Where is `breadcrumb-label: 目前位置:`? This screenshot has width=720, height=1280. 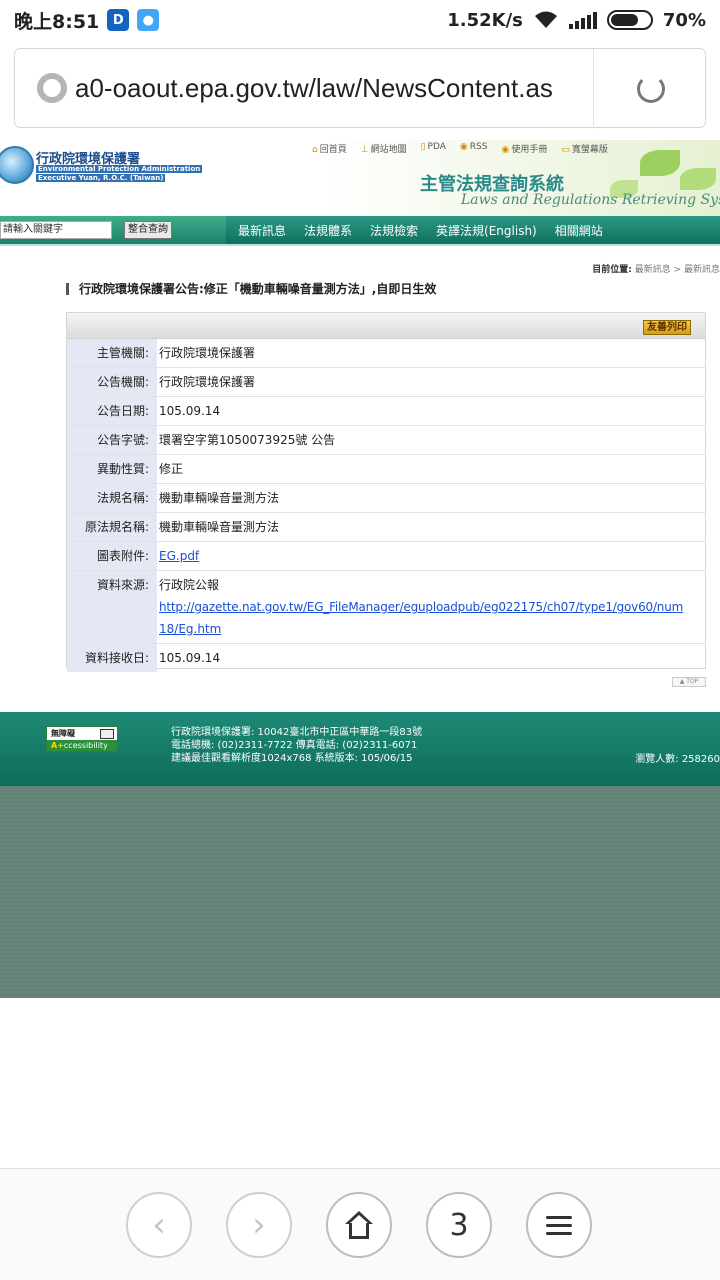
breadcrumb-label: 目前位置: is located at coordinates (612, 270).